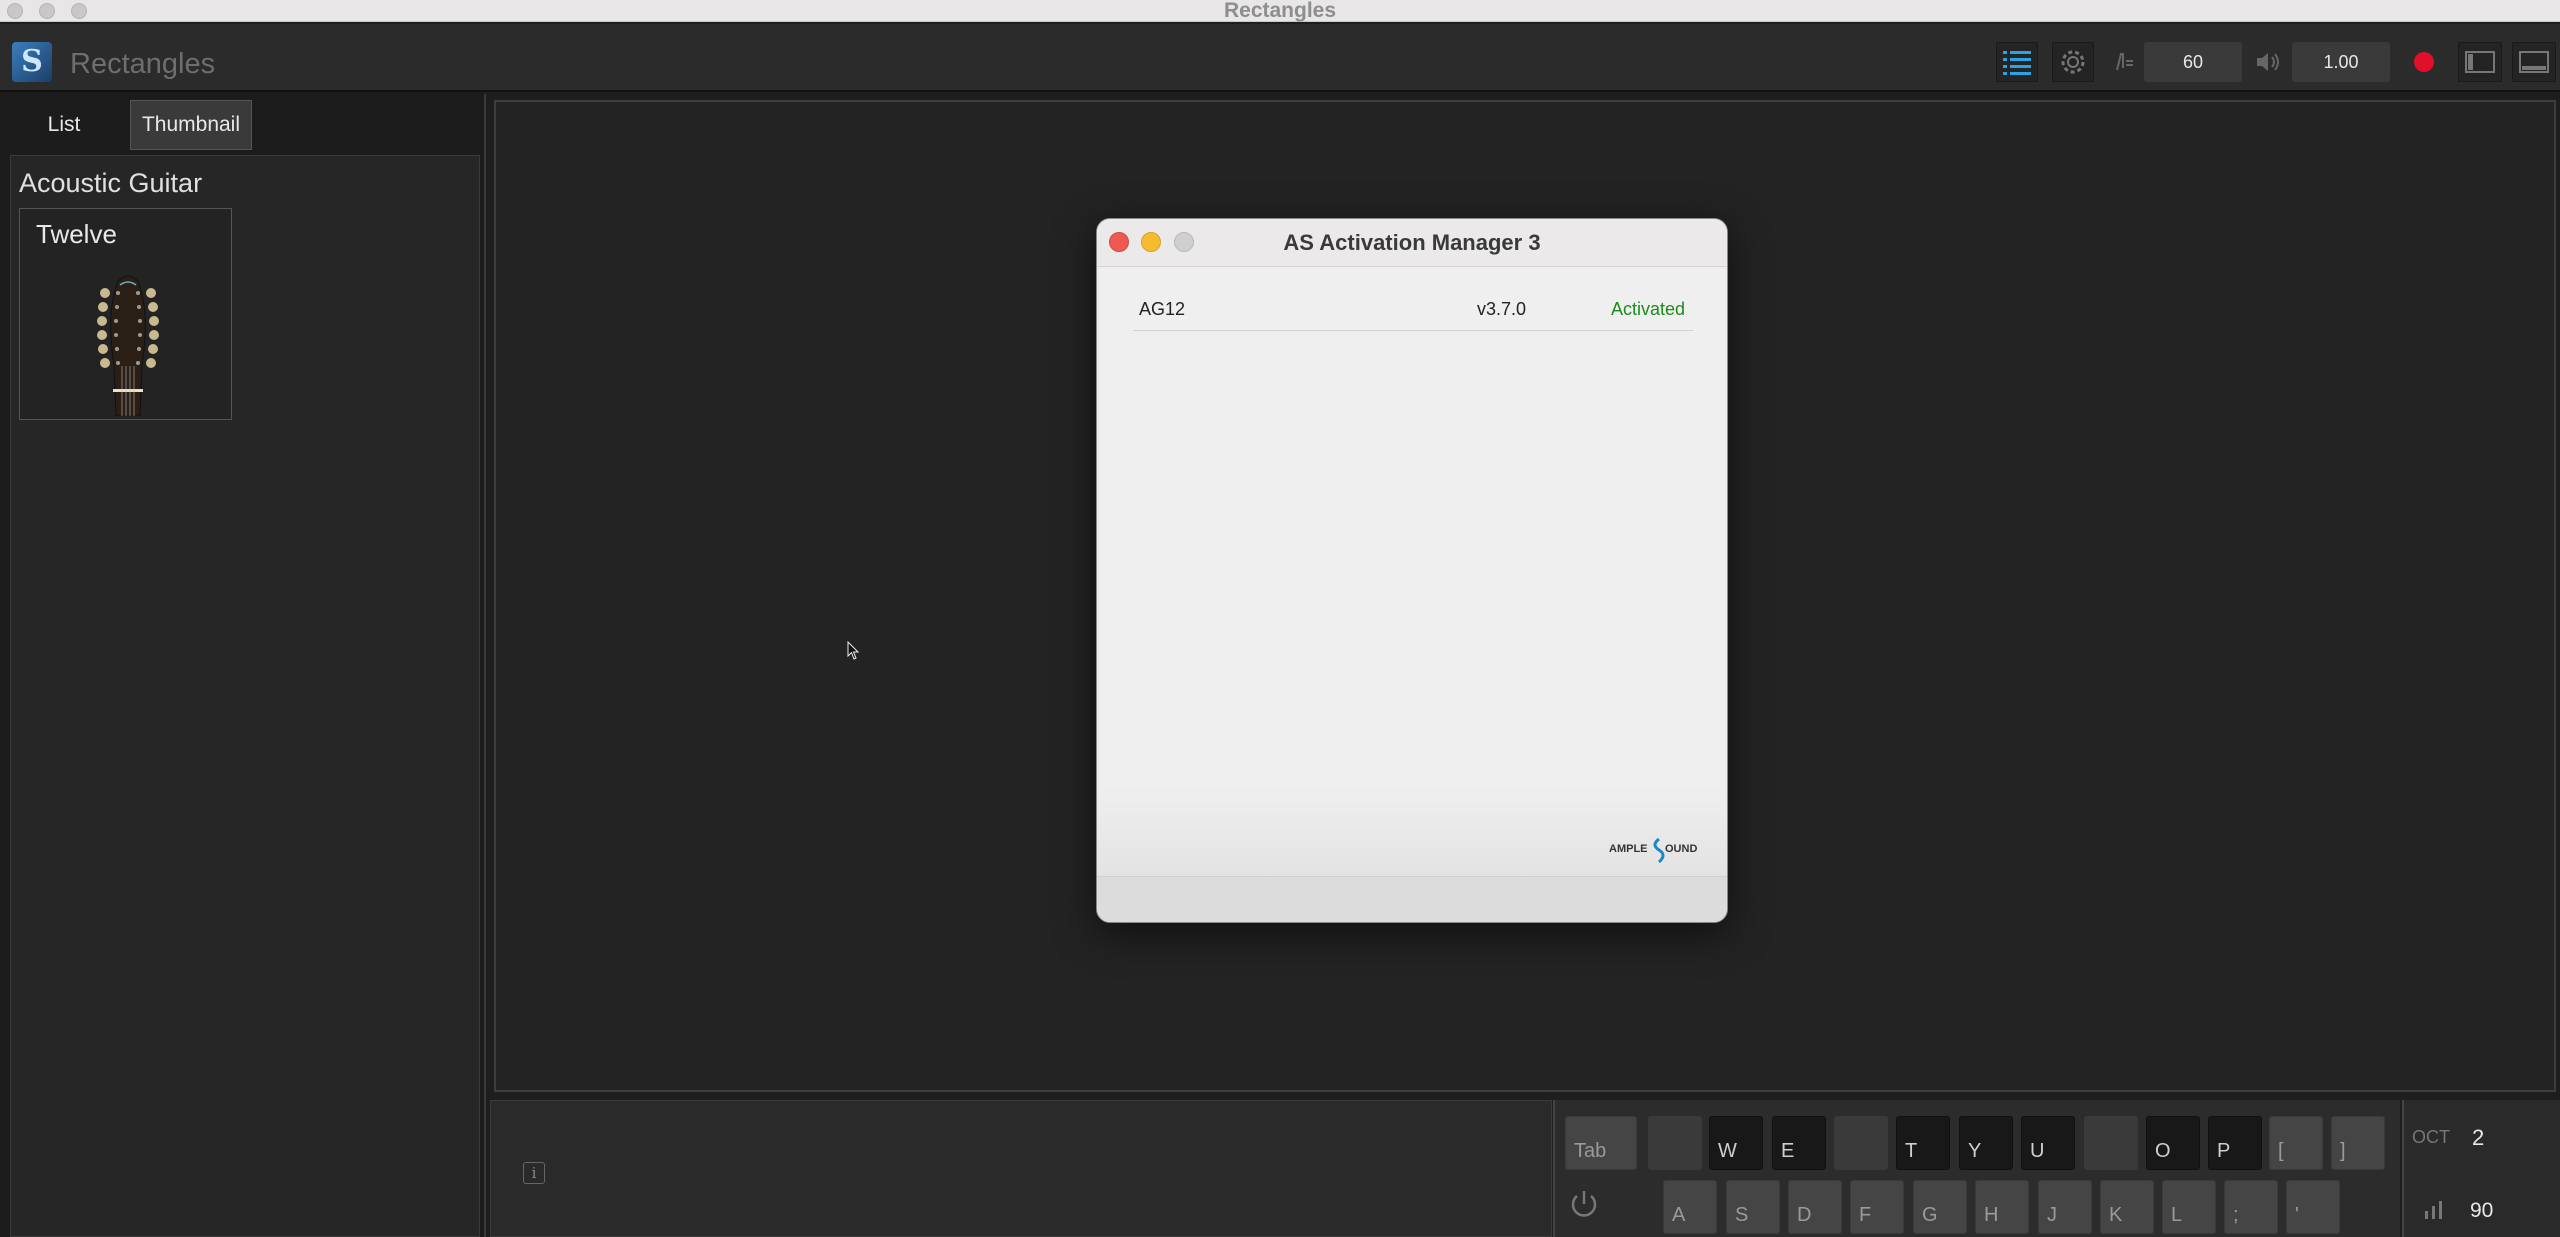  I want to click on record-button, so click(2424, 62).